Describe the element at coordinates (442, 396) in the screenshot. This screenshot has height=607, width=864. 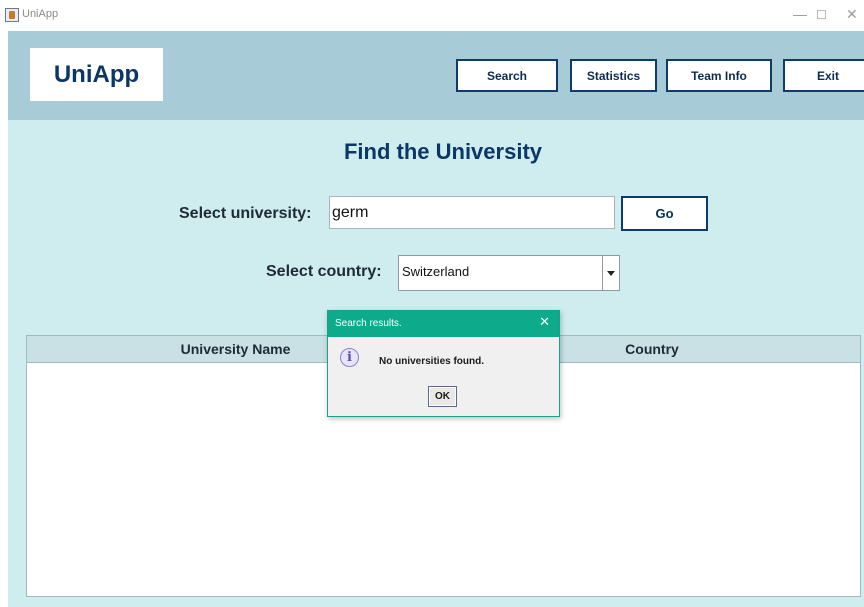
I see `ok-button: OK` at that location.